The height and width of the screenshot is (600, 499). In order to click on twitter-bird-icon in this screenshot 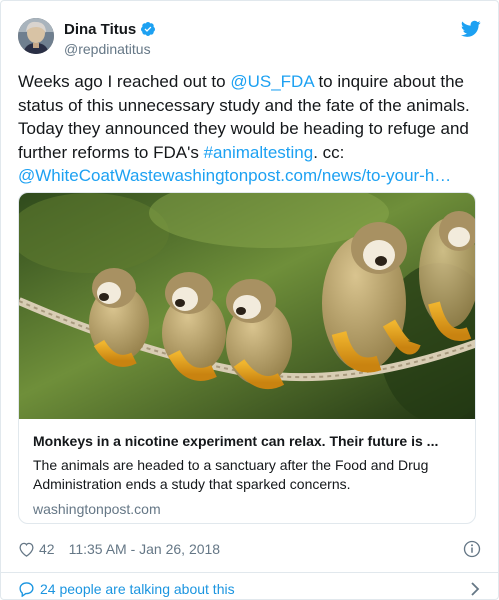, I will do `click(470, 29)`.